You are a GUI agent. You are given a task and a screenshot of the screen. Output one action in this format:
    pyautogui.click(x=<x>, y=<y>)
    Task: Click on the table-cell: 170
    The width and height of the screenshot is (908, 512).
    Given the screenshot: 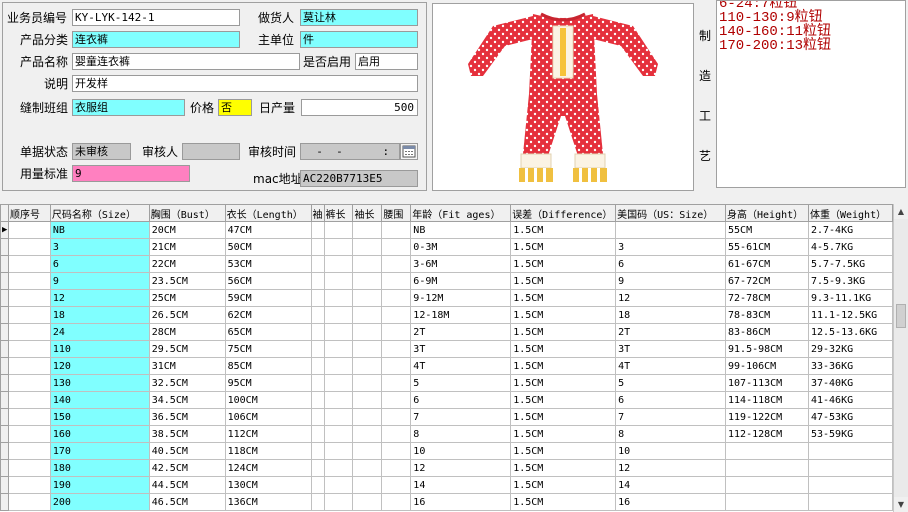 What is the action you would take?
    pyautogui.click(x=99, y=451)
    